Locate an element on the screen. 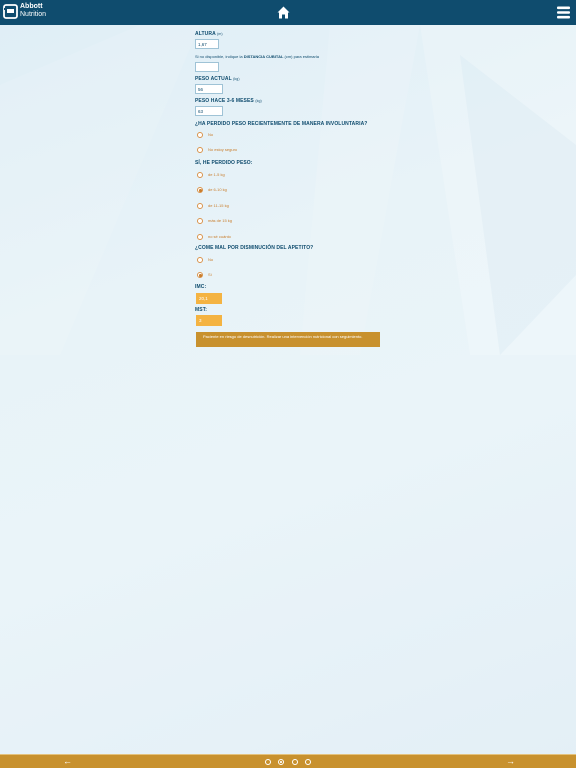 The image size is (576, 768). brand: Abbott Nutrition is located at coordinates (33, 11).